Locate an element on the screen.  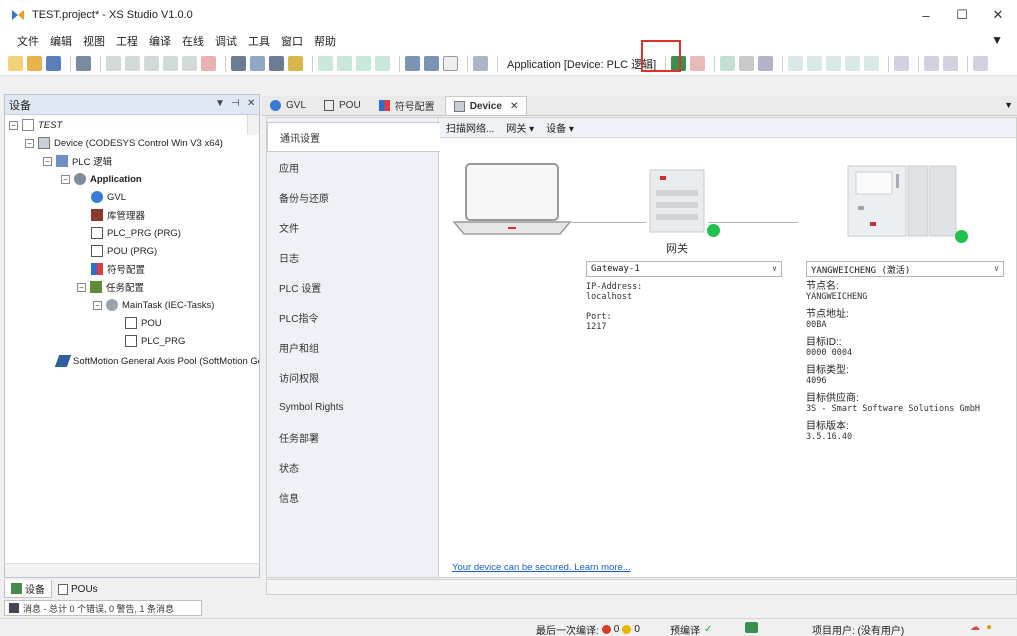
bookmark-clear-icon is located at coordinates (382, 63).